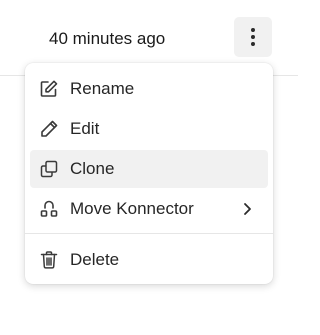  What do you see at coordinates (95, 259) in the screenshot?
I see `menu-item-label: Delete` at bounding box center [95, 259].